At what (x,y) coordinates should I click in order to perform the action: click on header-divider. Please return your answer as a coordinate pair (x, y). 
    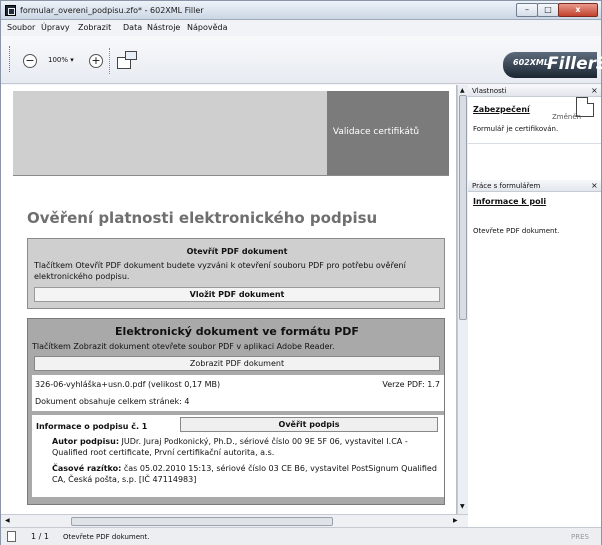
    Looking at the image, I should click on (231, 175).